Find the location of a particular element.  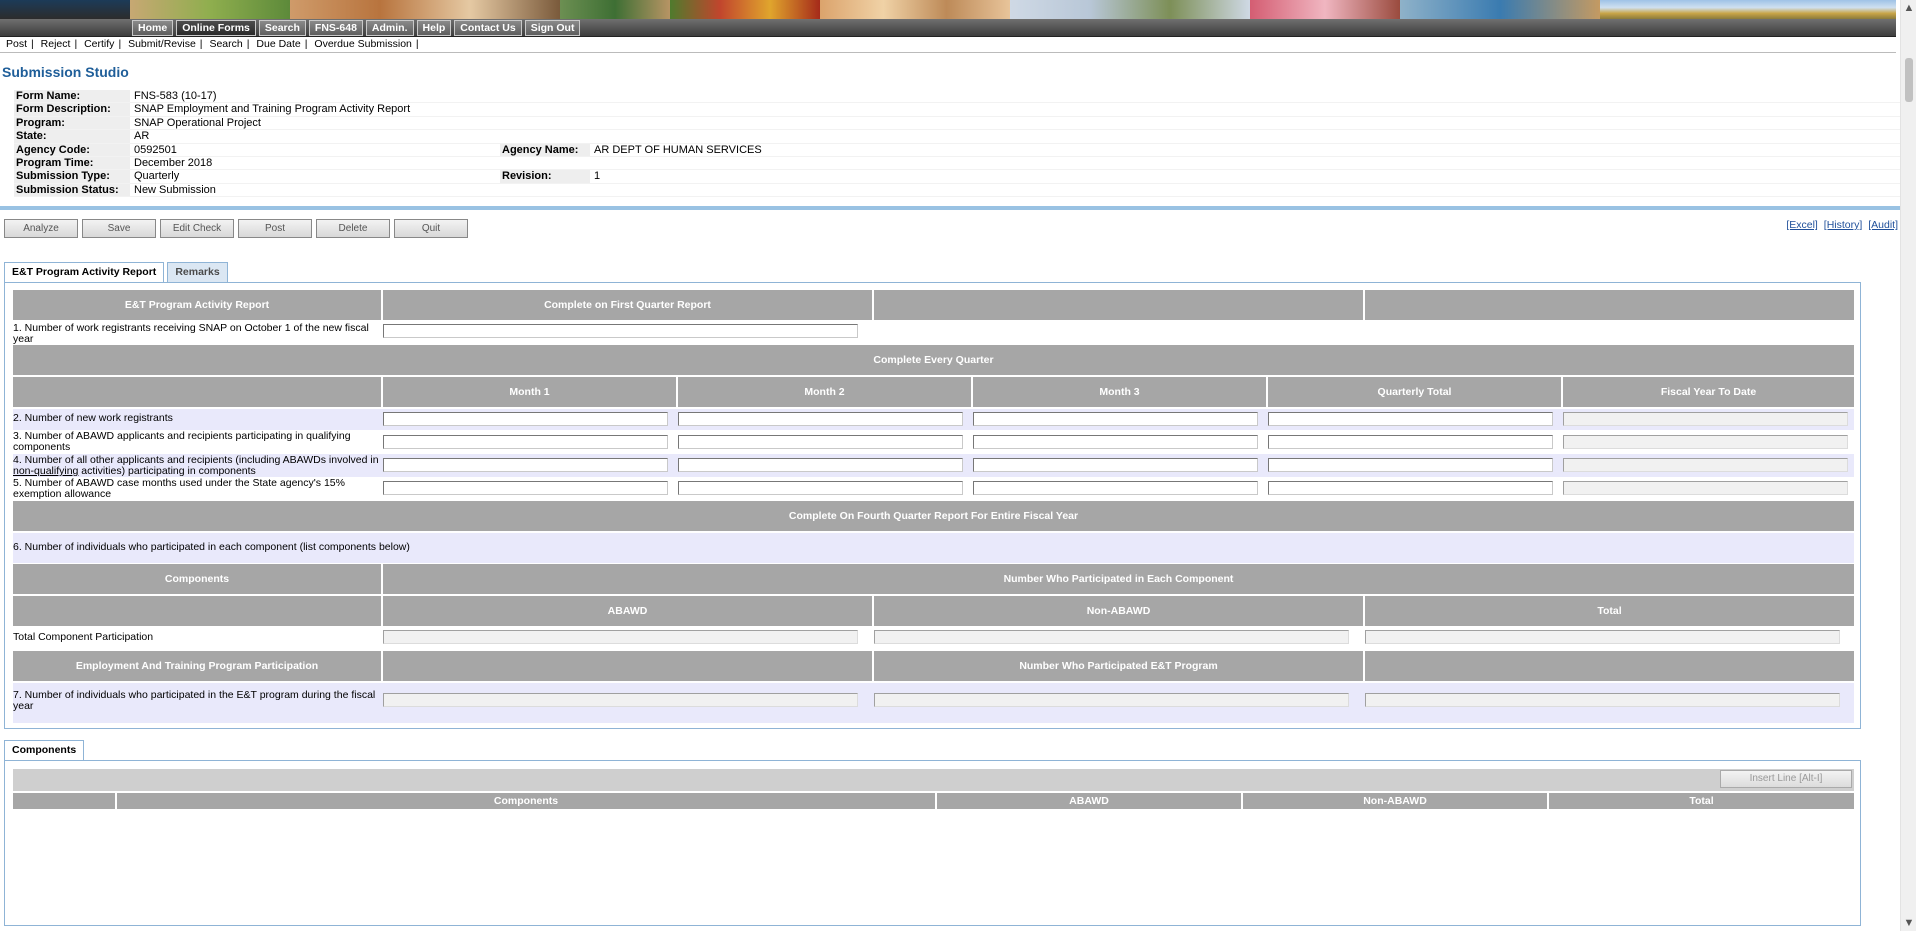

vertical-scrollbar: ▲ ▼ is located at coordinates (1908, 465).